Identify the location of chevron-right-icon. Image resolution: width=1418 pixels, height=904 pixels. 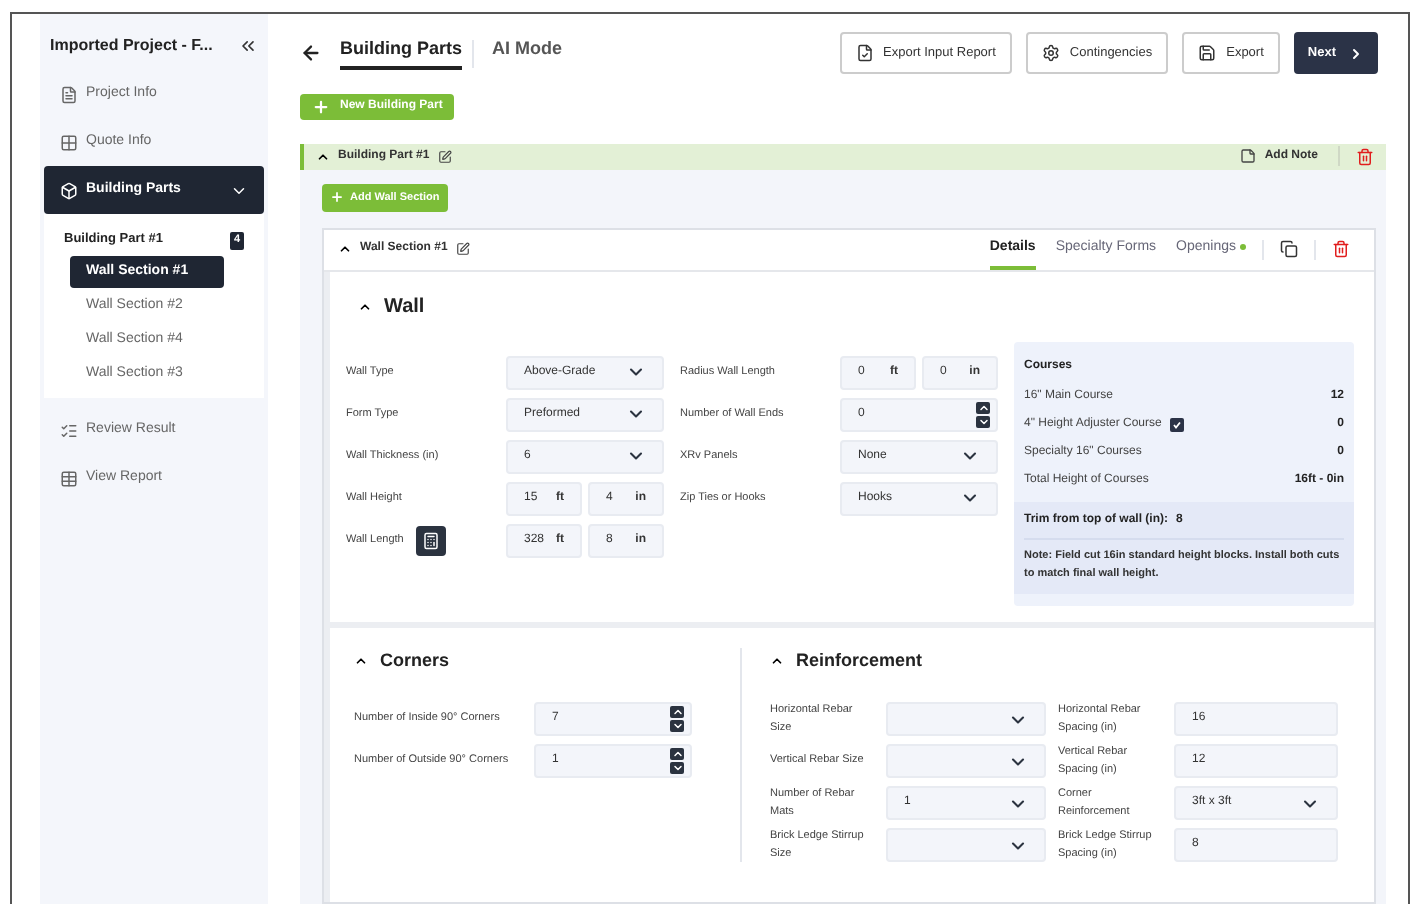
(1356, 53).